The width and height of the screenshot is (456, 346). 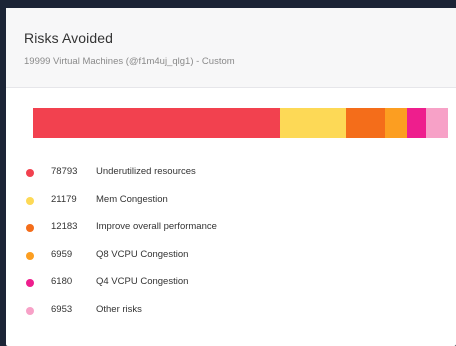 What do you see at coordinates (142, 281) in the screenshot?
I see `legend-label: Q4 VCPU Congestion` at bounding box center [142, 281].